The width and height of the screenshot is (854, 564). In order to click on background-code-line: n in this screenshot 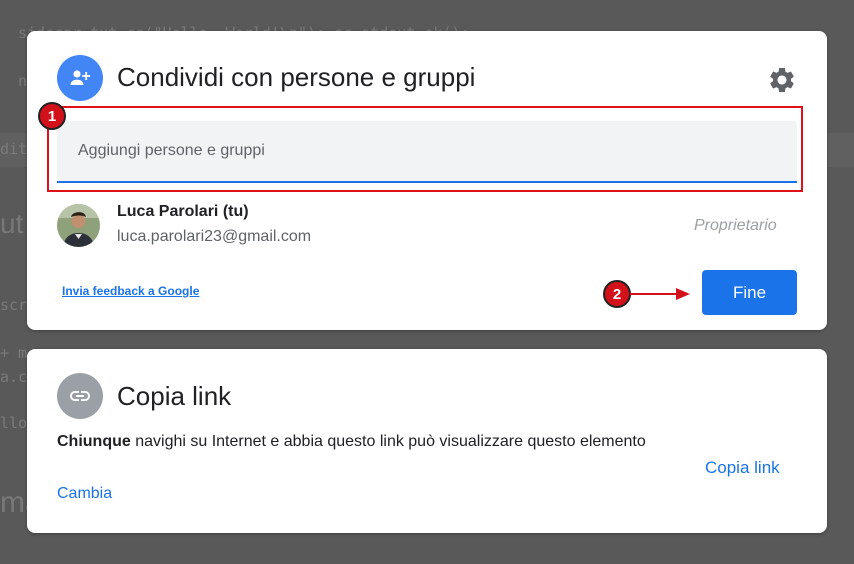, I will do `click(23, 81)`.